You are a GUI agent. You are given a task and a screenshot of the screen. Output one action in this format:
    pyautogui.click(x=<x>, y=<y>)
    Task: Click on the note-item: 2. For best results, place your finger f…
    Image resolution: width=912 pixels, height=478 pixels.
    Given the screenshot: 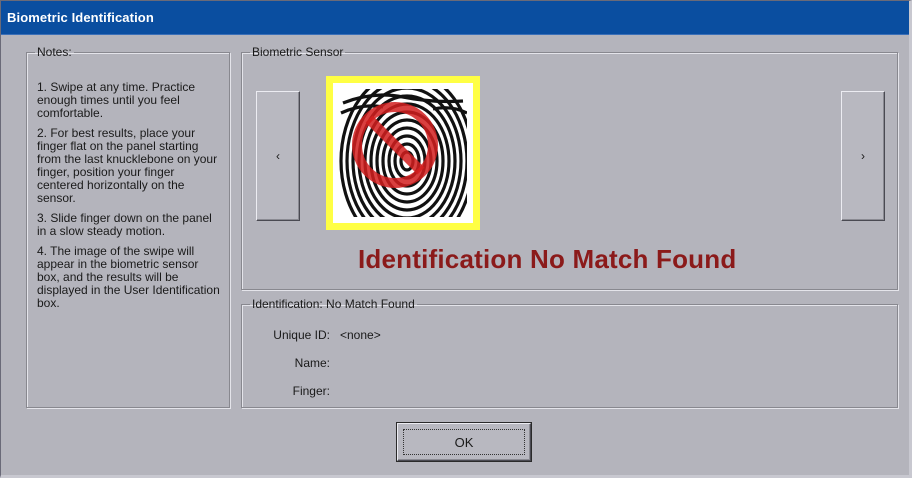 What is the action you would take?
    pyautogui.click(x=127, y=165)
    